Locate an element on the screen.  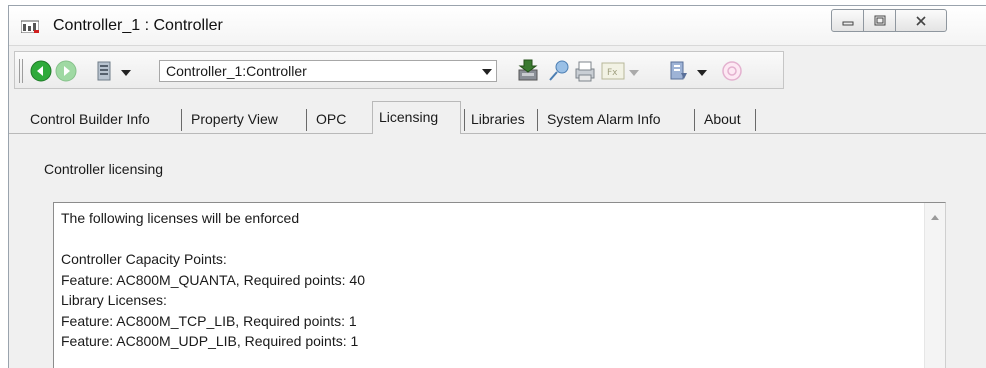
close-icon is located at coordinates (921, 20).